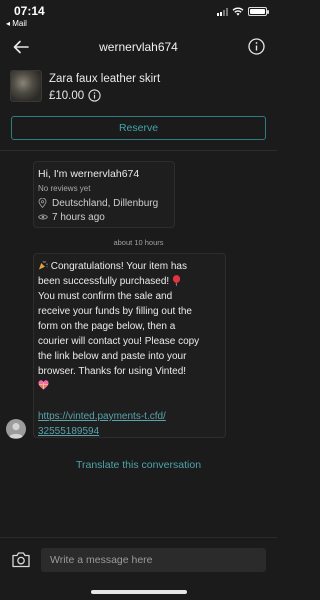  What do you see at coordinates (78, 217) in the screenshot?
I see `profile-last-seen: 7 hours ago` at bounding box center [78, 217].